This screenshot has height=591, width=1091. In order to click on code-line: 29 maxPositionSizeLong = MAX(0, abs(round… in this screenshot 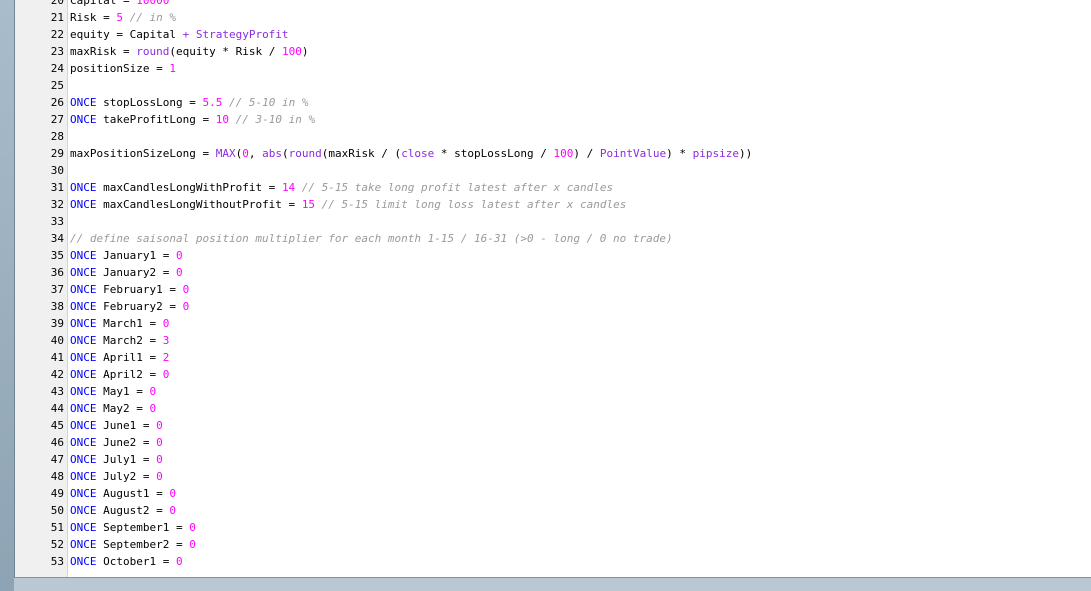, I will do `click(553, 153)`.